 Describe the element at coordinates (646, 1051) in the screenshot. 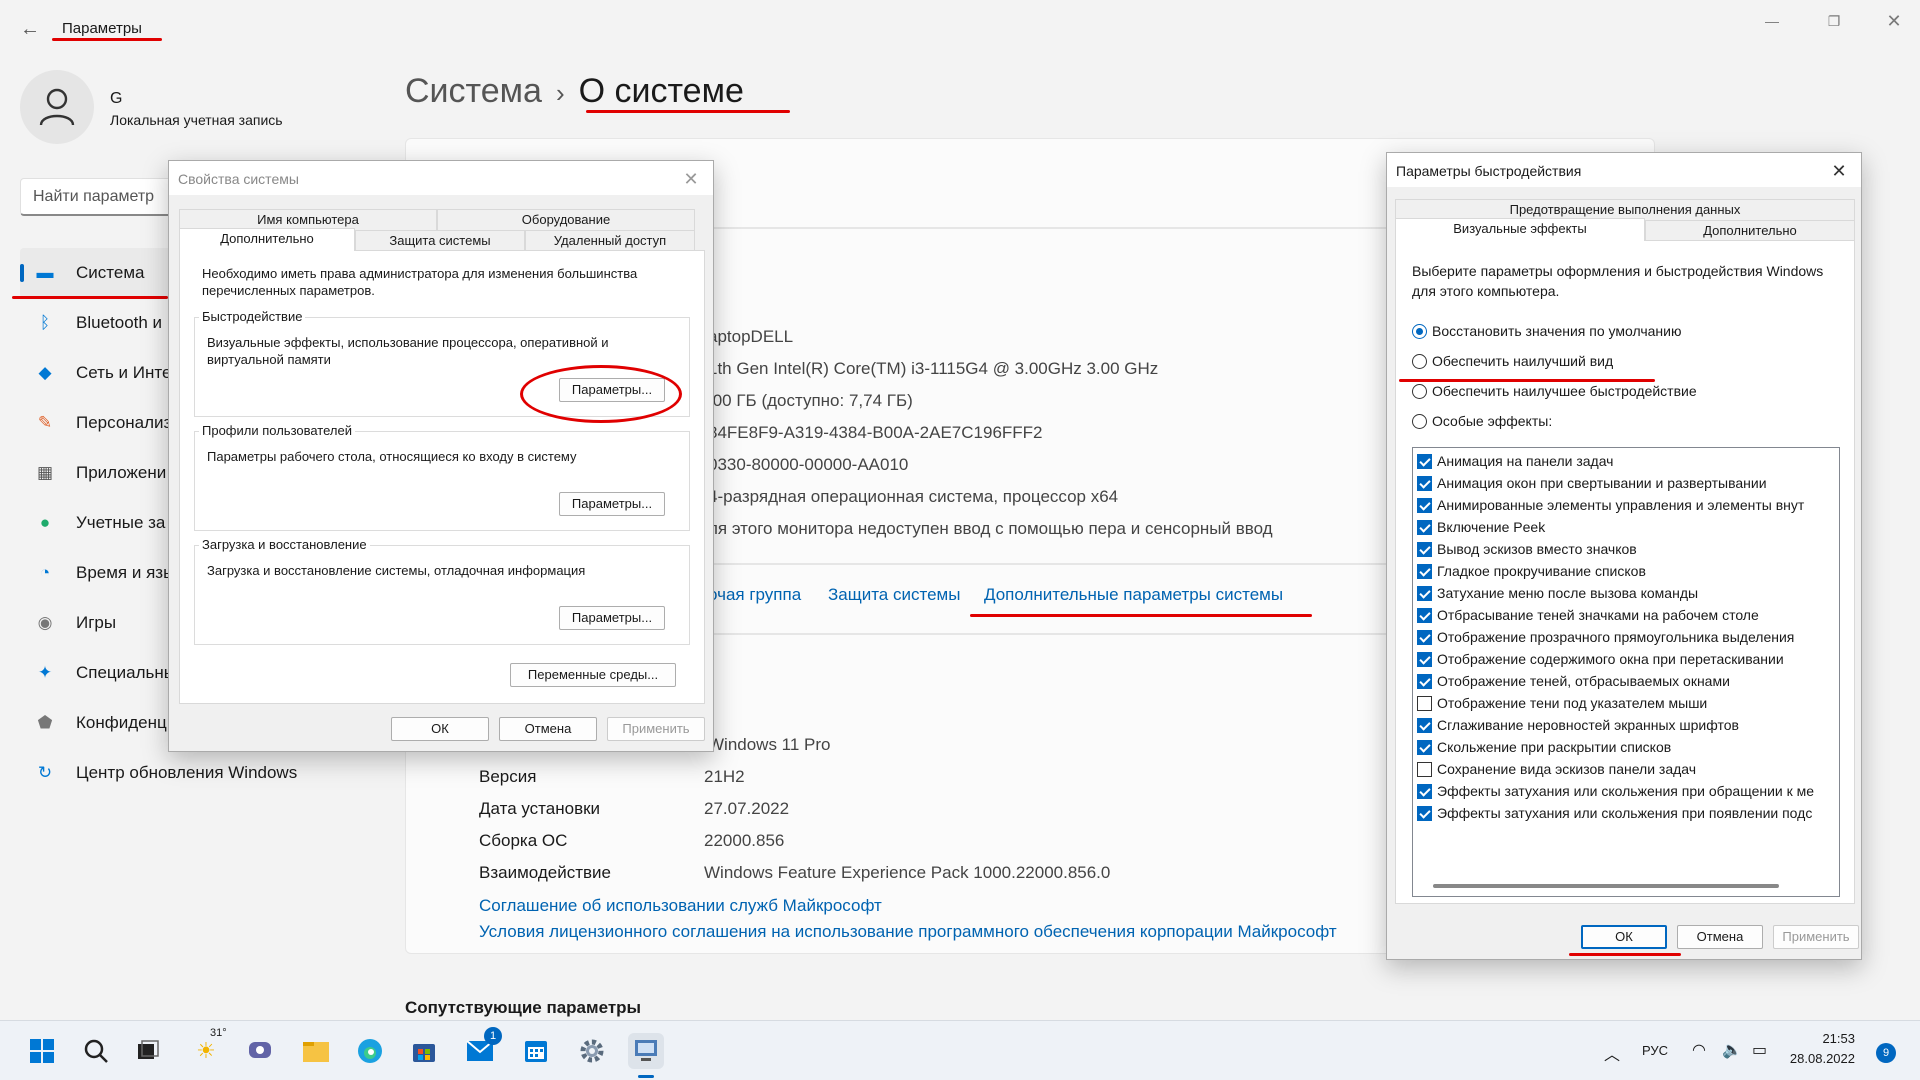

I see `system-properties-taskbar-icon` at that location.